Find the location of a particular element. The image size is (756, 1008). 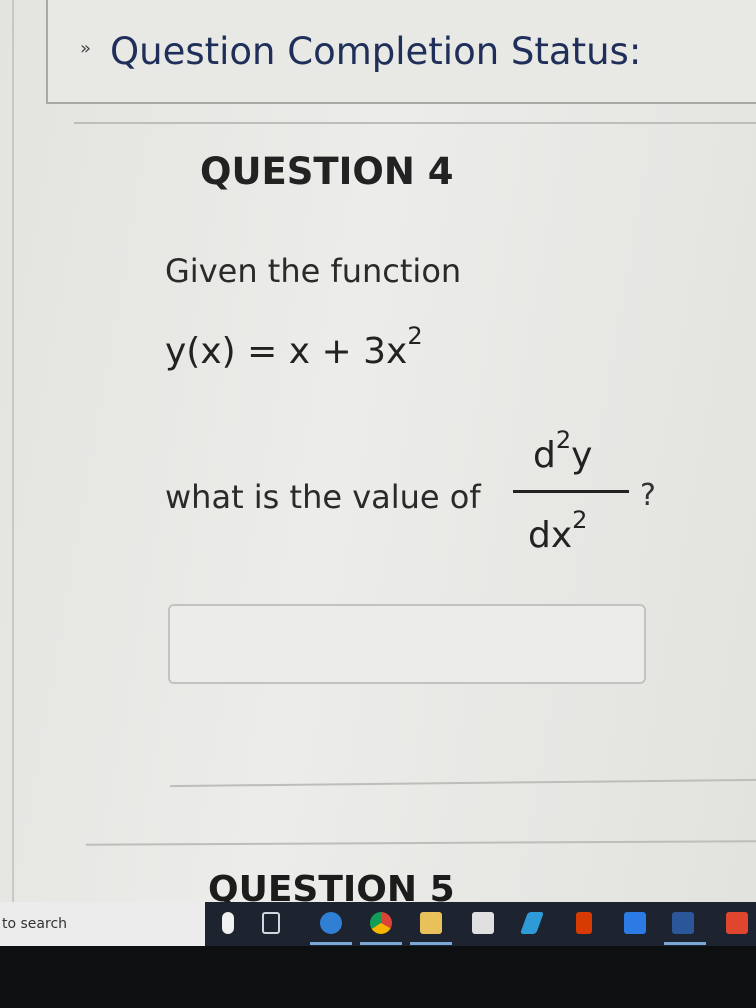

question-prompt: what is the value of is located at coordinates (323, 497).